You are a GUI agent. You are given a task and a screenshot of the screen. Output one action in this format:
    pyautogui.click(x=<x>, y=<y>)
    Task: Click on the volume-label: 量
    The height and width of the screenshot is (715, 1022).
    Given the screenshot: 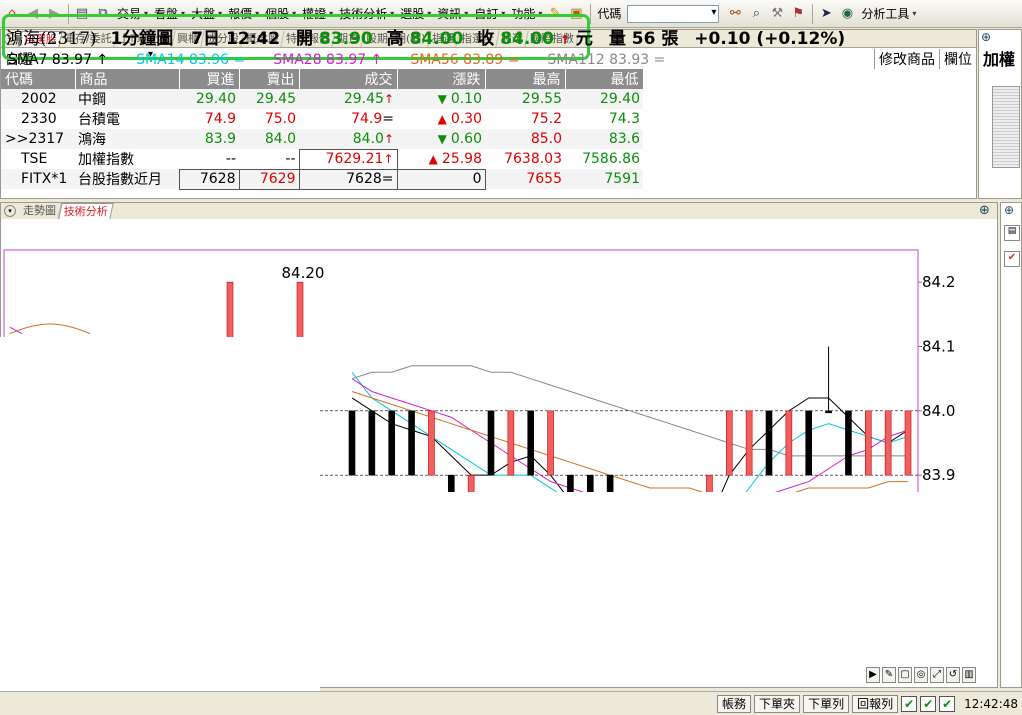 What is the action you would take?
    pyautogui.click(x=617, y=39)
    